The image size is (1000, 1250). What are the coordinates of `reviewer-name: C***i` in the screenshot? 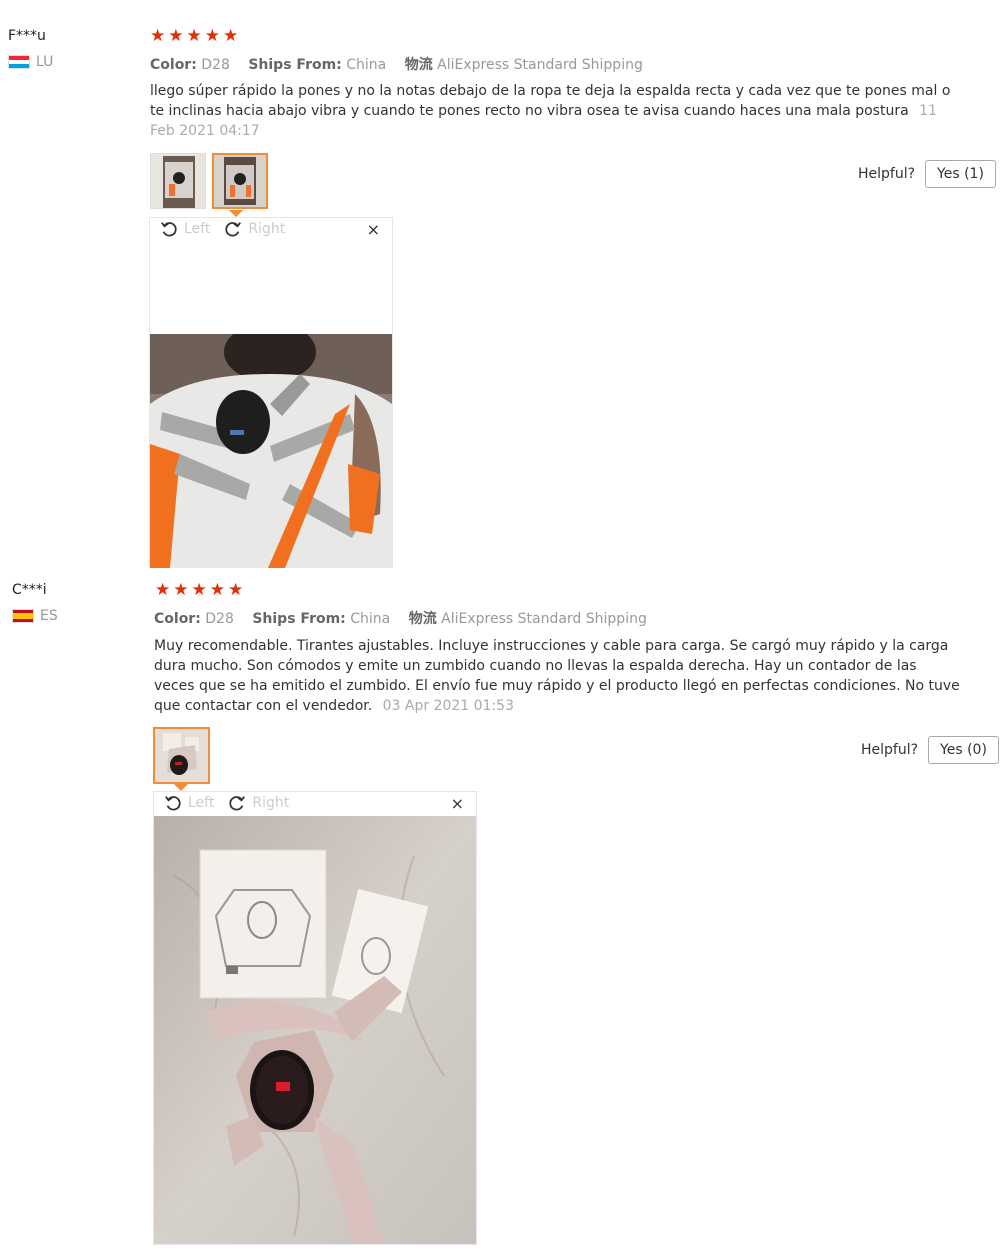 It's located at (29, 590).